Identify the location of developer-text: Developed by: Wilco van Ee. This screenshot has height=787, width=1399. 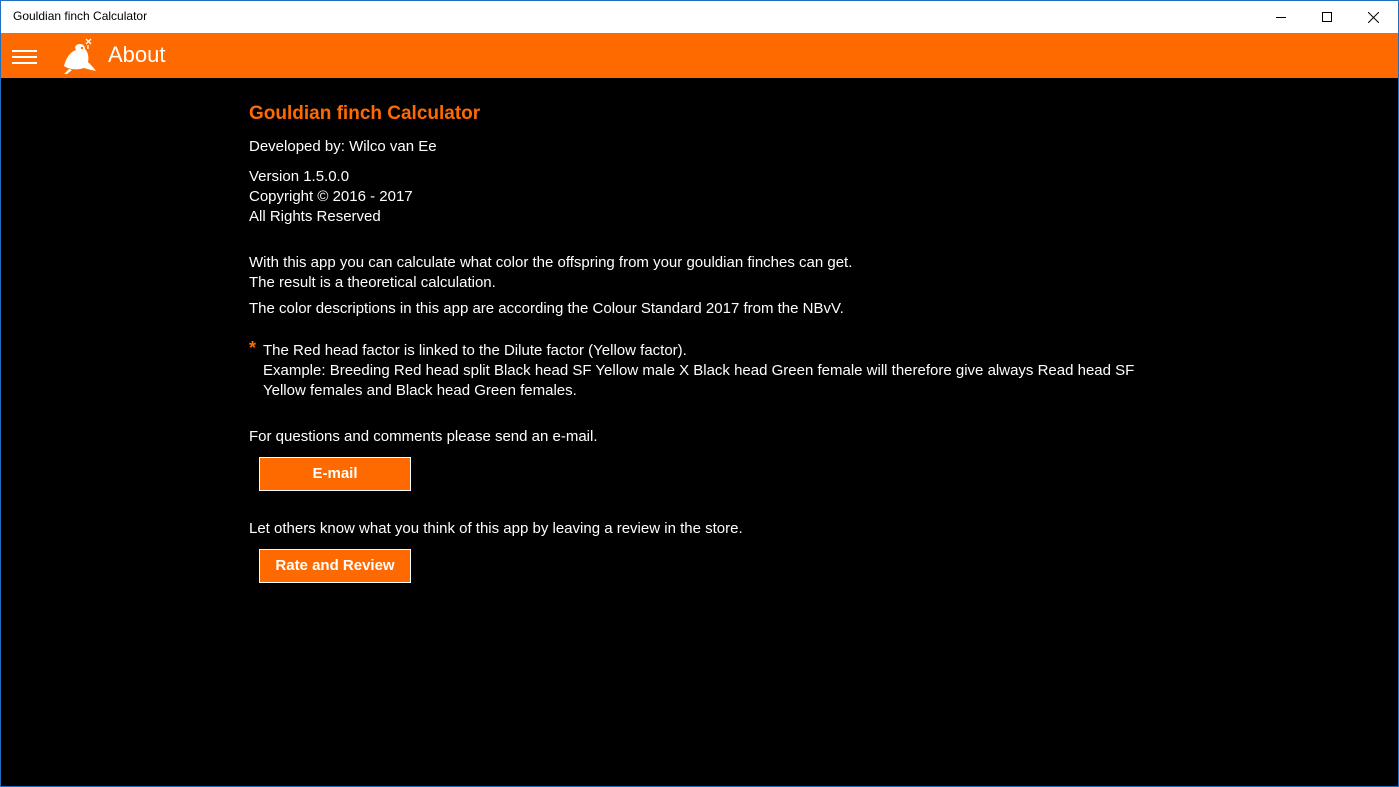
(343, 146).